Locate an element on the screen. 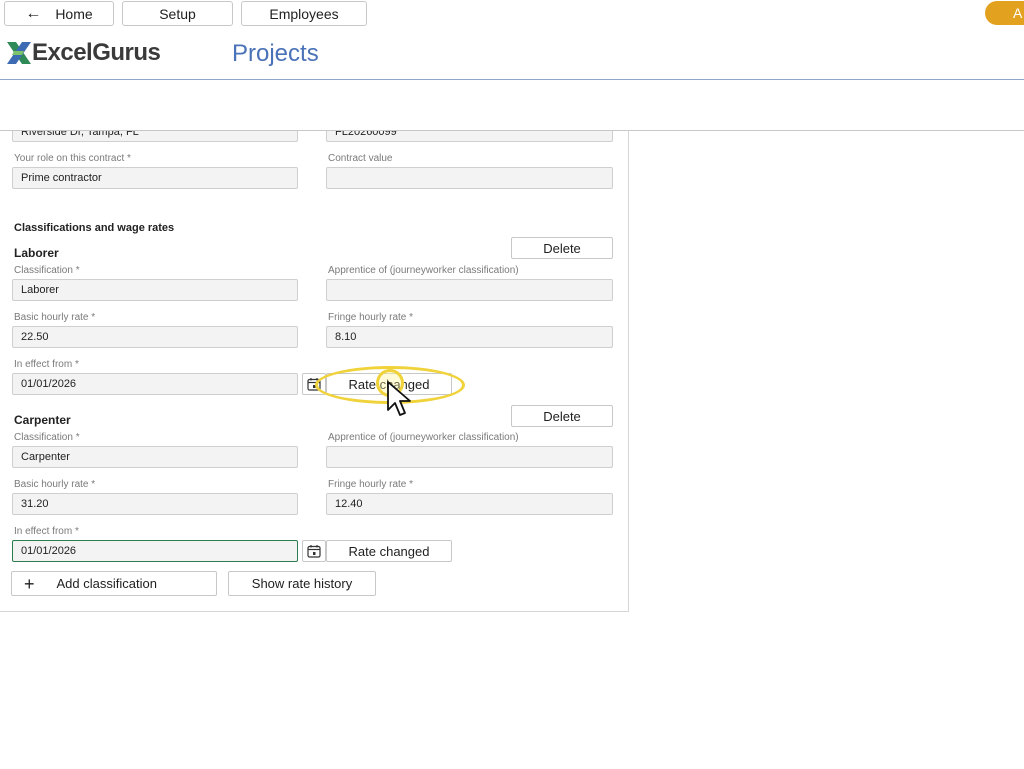 Image resolution: width=1024 pixels, height=769 pixels. add-classification-label: Add classification is located at coordinates (106, 583).